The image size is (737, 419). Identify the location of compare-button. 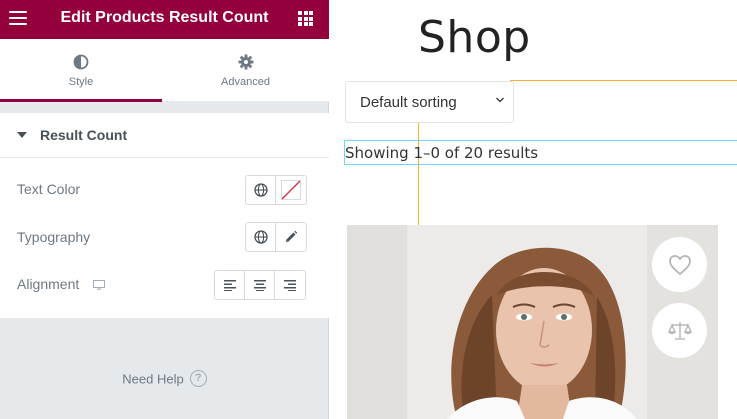
(679, 330).